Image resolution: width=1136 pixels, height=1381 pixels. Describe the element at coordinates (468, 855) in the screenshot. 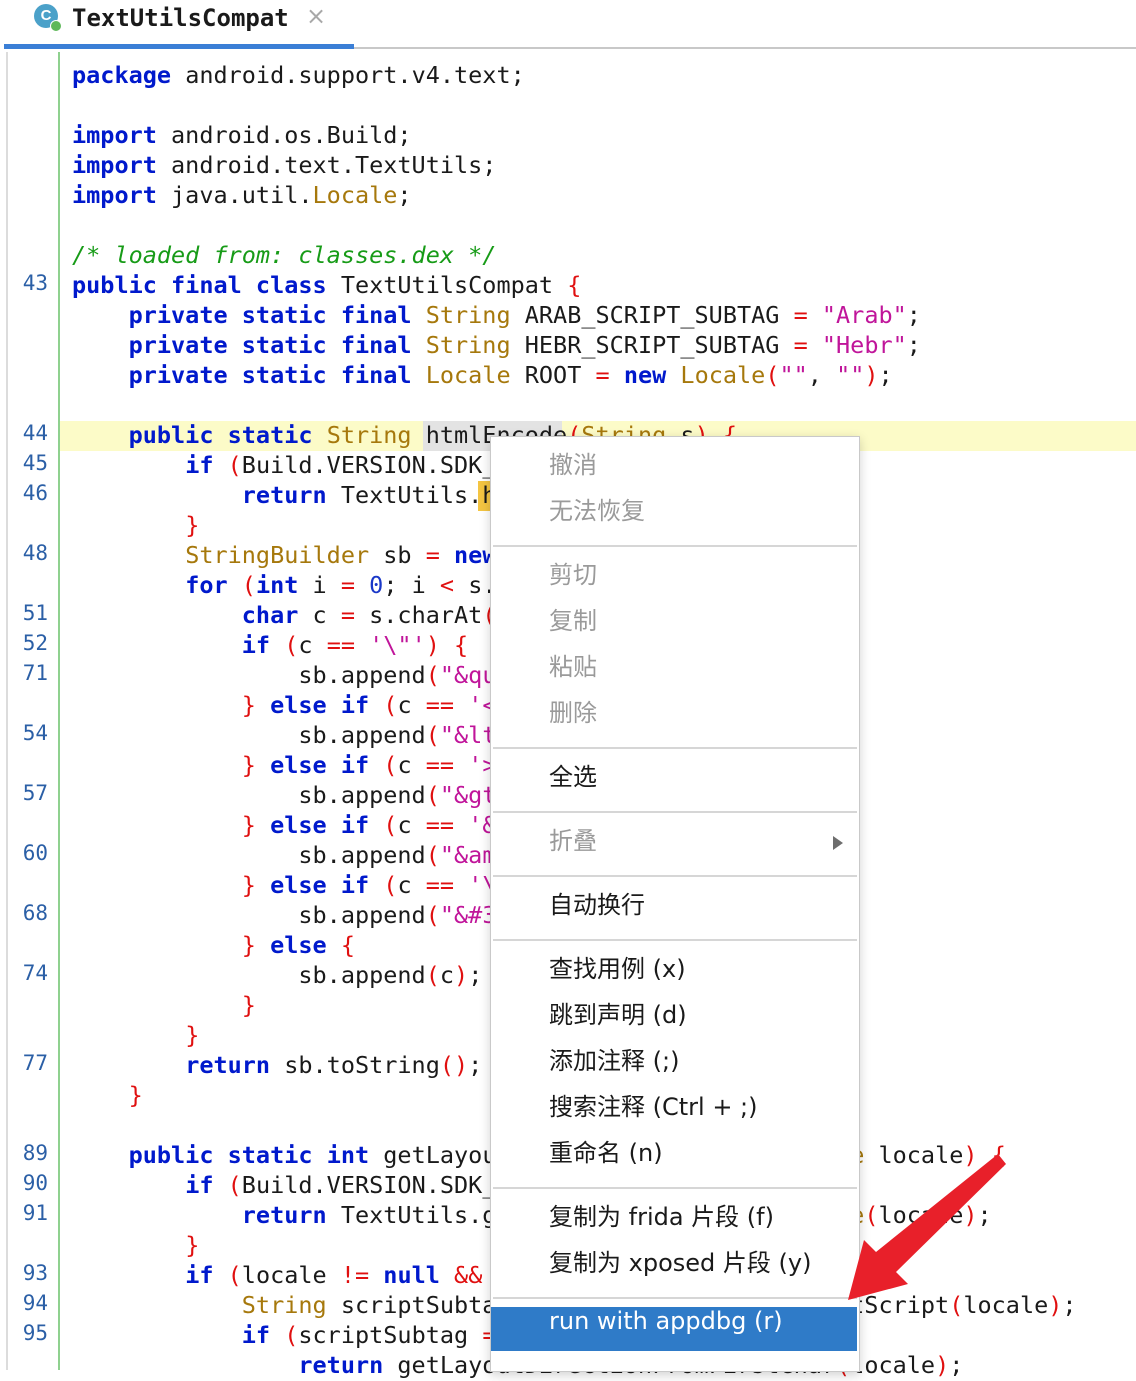

I see `code-token: "&am` at that location.